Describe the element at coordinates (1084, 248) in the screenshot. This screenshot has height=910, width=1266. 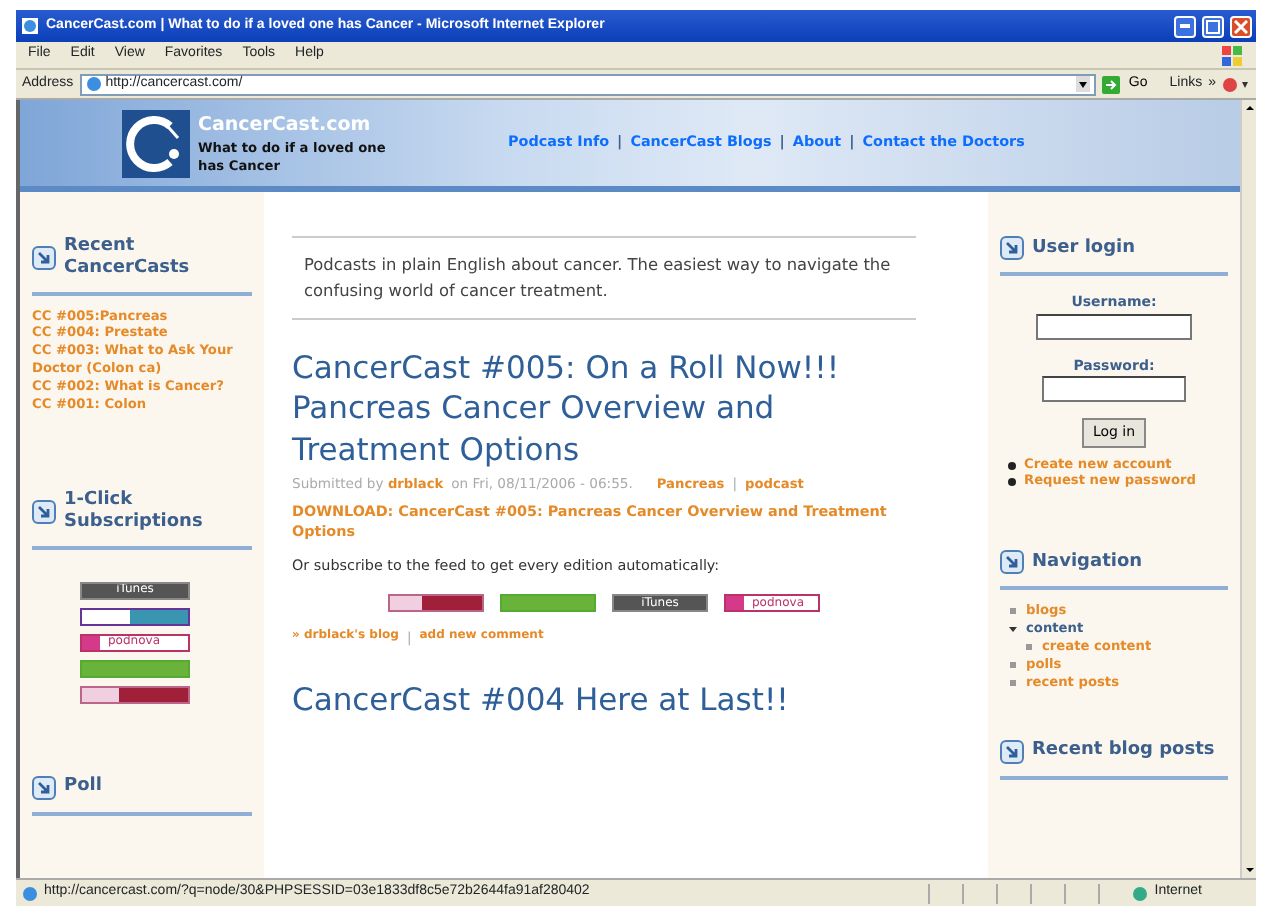
I see `section-heading: User login` at that location.